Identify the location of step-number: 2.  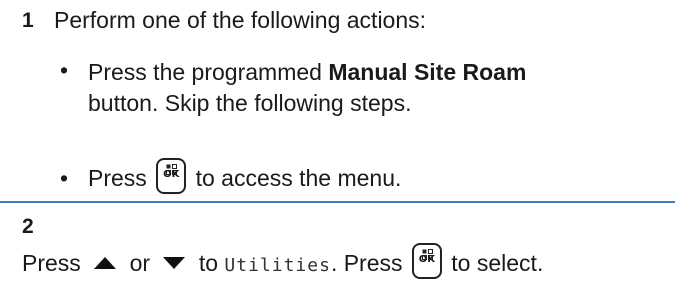
(28, 226).